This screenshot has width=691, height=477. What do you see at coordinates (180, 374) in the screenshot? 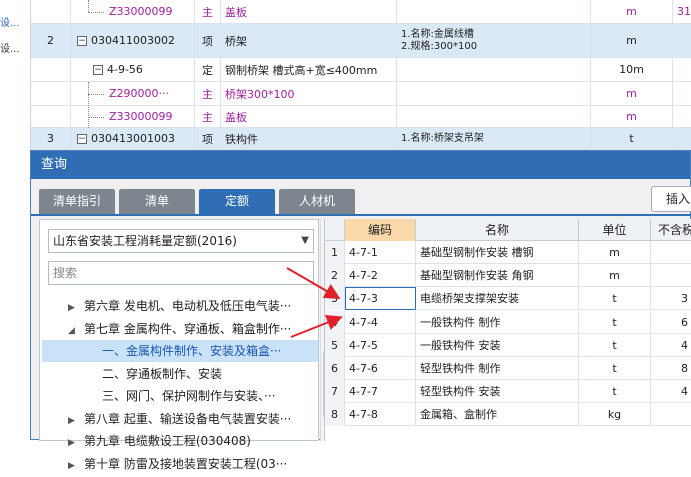
I see `tree-section: 二、穿通板制作、安装` at bounding box center [180, 374].